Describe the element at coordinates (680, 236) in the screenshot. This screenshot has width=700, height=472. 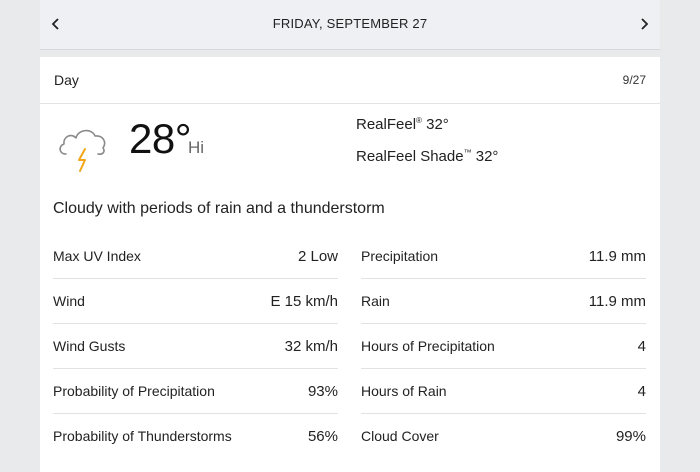
I see `right-margin` at that location.